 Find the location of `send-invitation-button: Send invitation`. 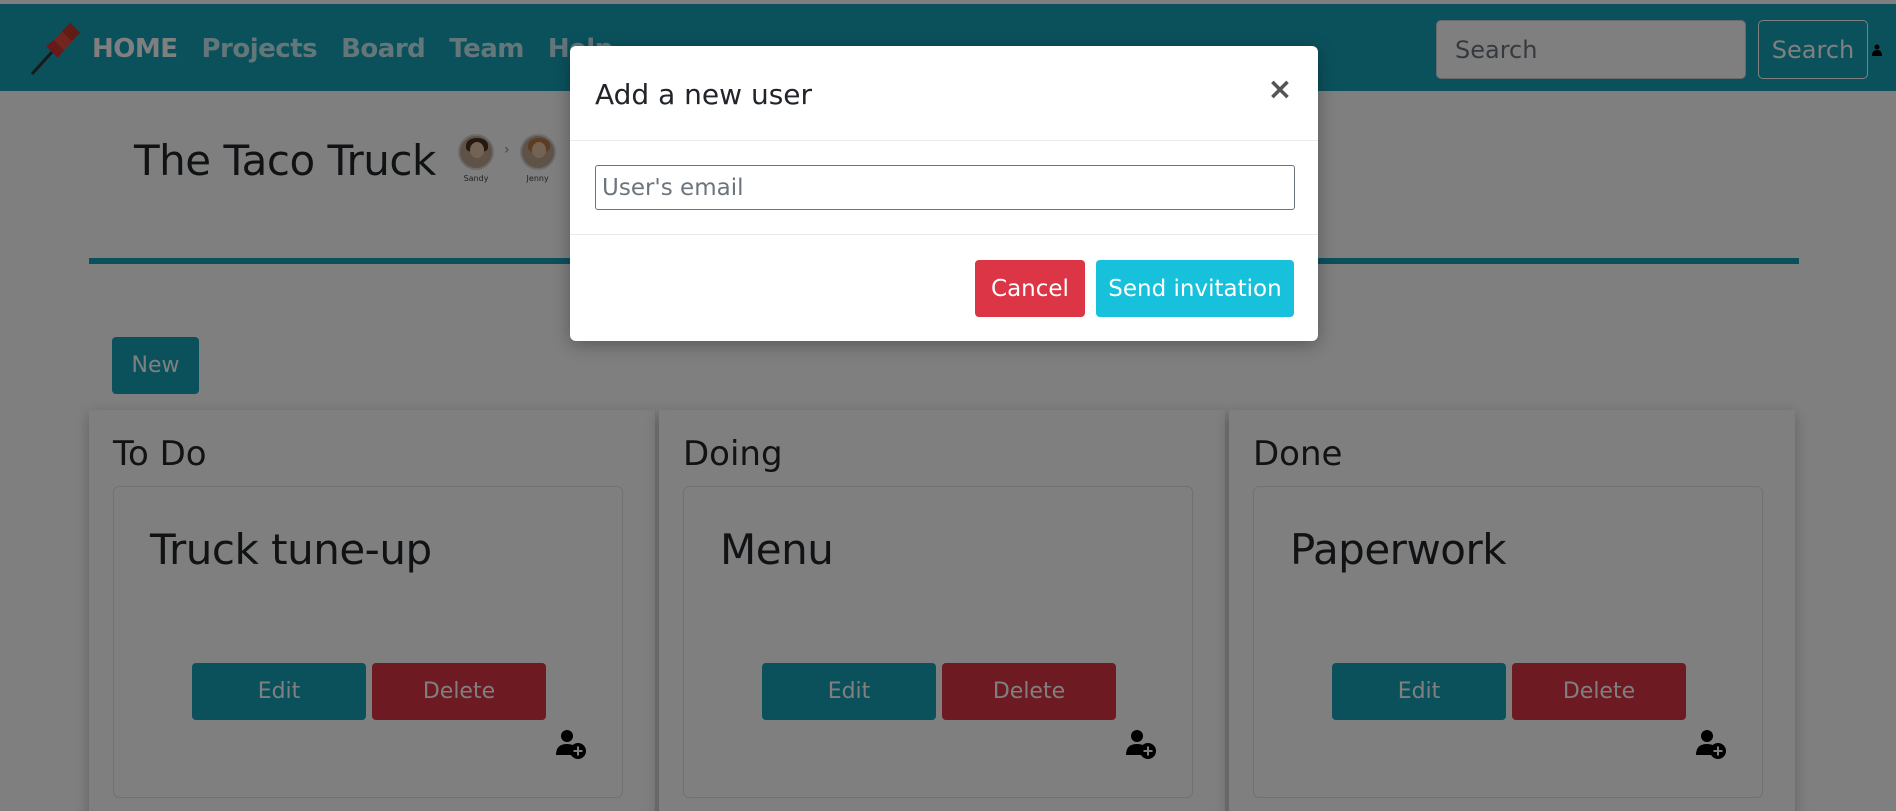

send-invitation-button: Send invitation is located at coordinates (1195, 288).